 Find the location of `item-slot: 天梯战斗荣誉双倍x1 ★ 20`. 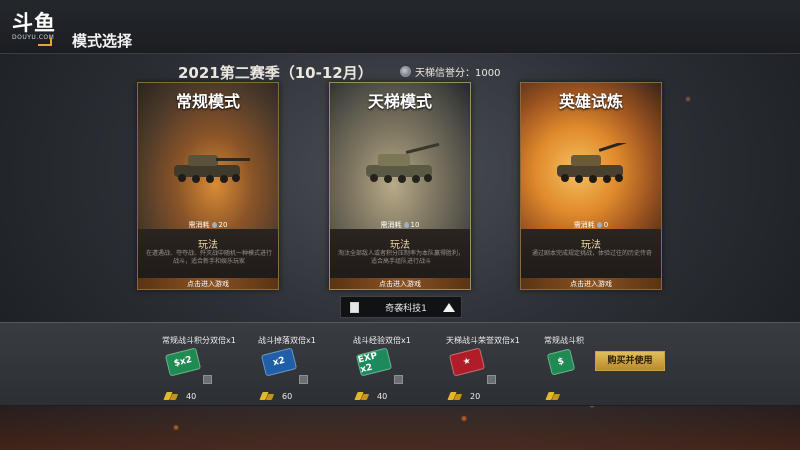

item-slot: 天梯战斗荣誉双倍x1 ★ 20 is located at coordinates (491, 365).